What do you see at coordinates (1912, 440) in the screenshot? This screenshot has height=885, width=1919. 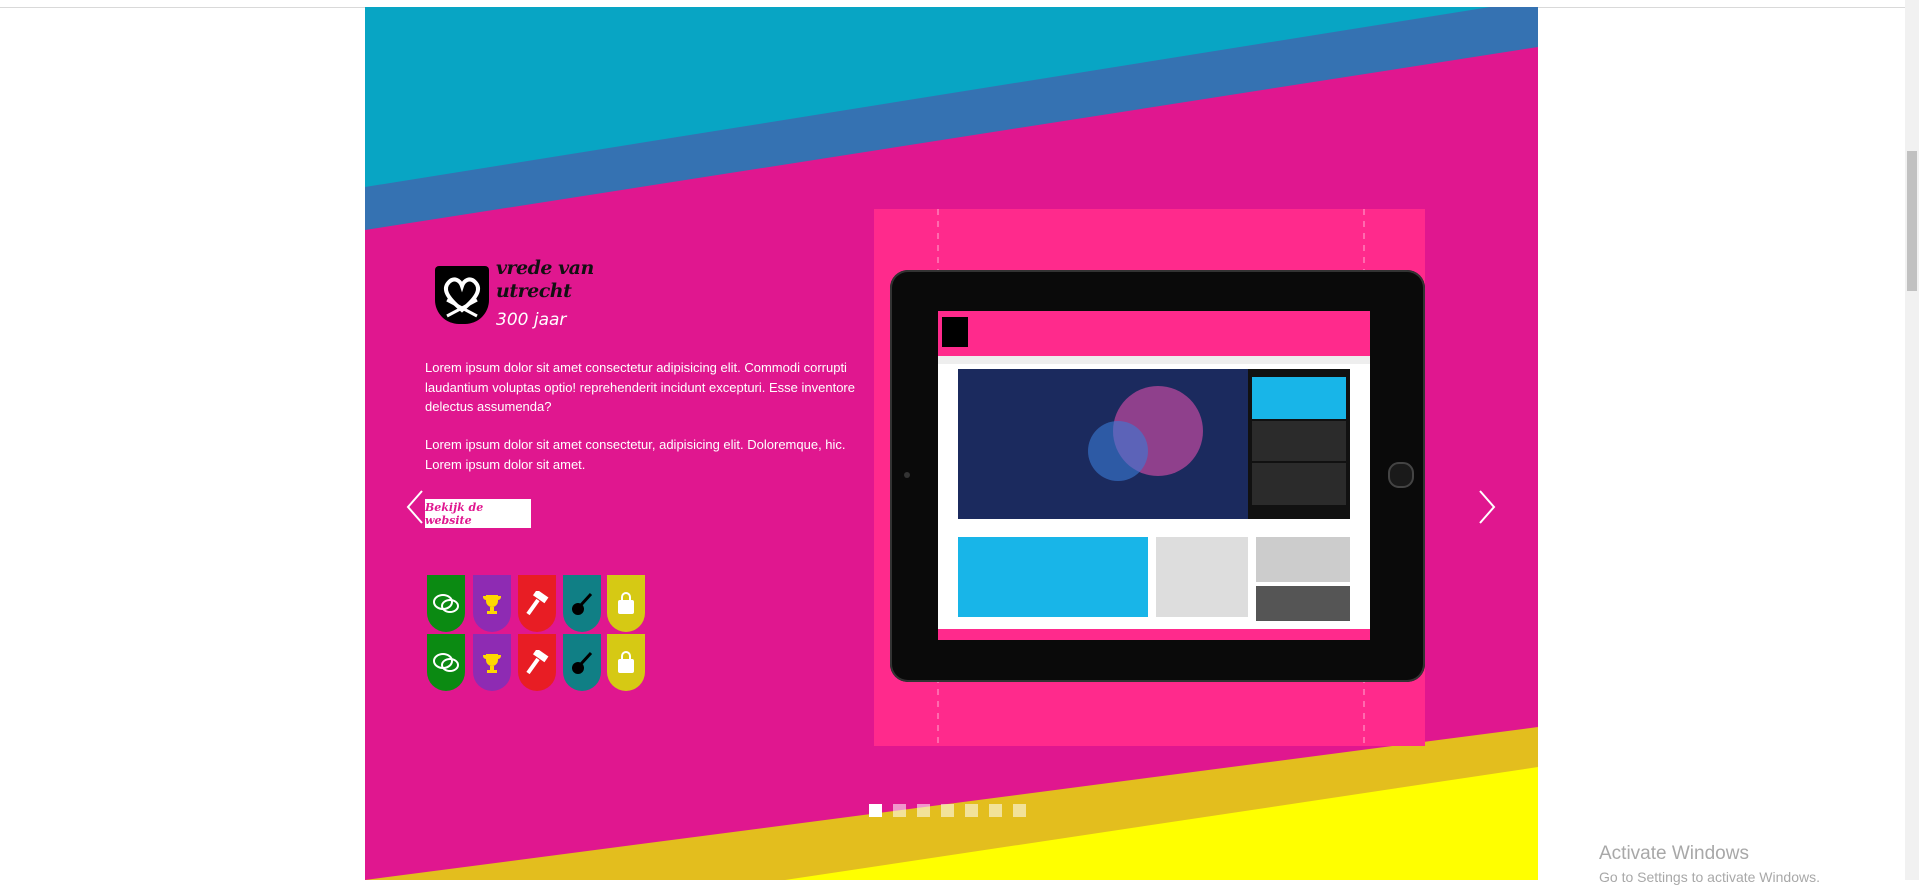 I see `vertical-scrollbar` at bounding box center [1912, 440].